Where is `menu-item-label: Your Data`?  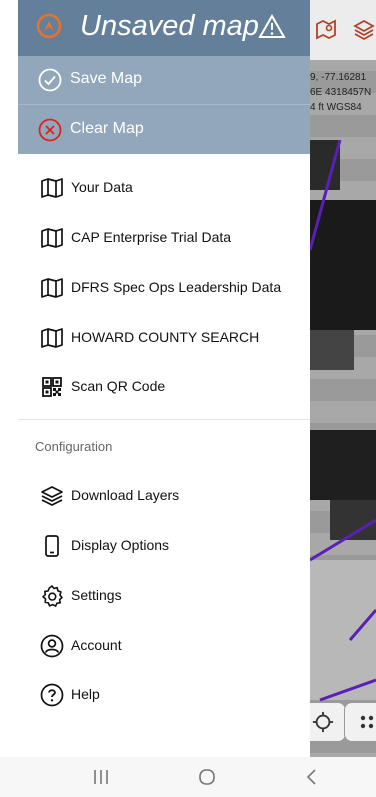 menu-item-label: Your Data is located at coordinates (102, 187).